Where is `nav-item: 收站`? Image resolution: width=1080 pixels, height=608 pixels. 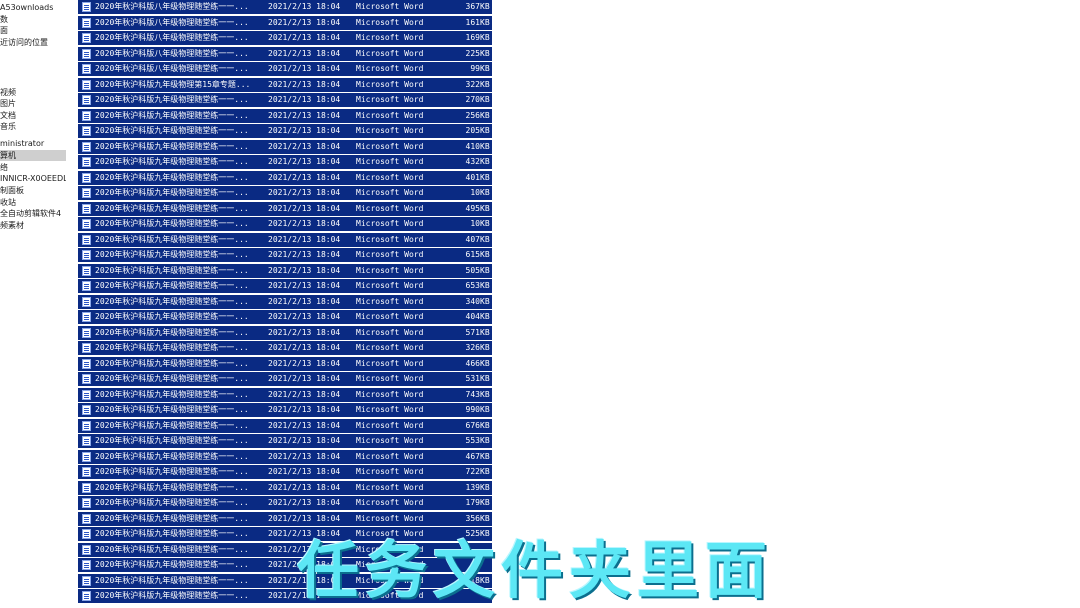 nav-item: 收站 is located at coordinates (33, 202).